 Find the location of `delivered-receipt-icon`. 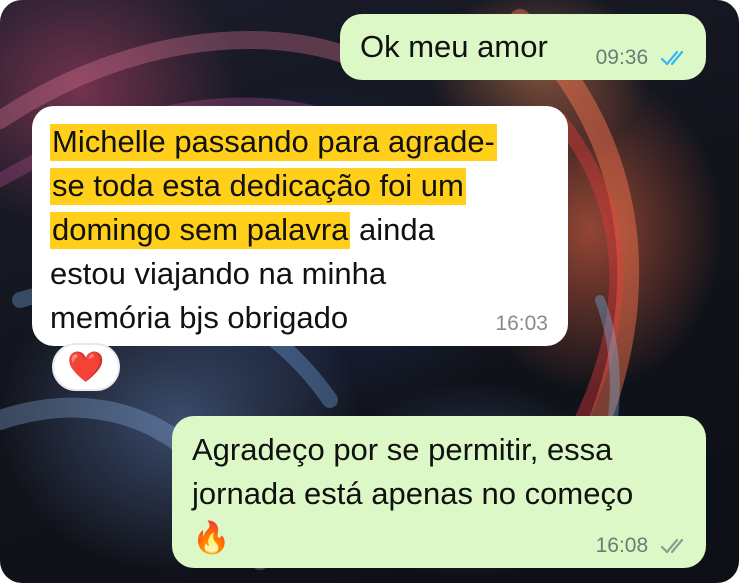

delivered-receipt-icon is located at coordinates (672, 546).